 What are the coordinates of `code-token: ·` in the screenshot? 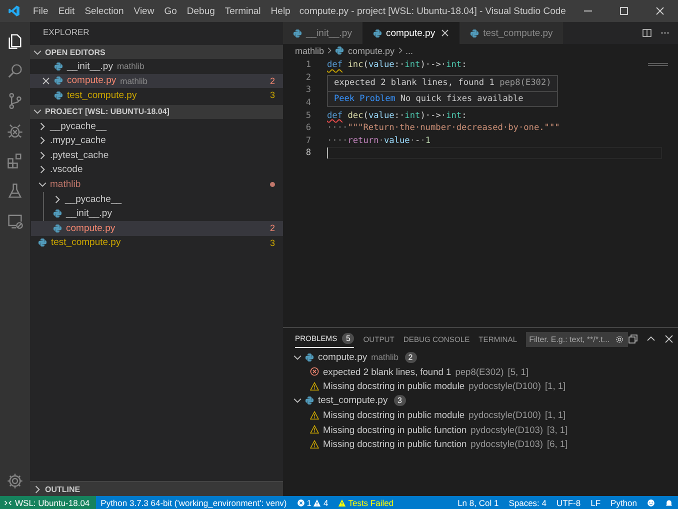 It's located at (381, 141).